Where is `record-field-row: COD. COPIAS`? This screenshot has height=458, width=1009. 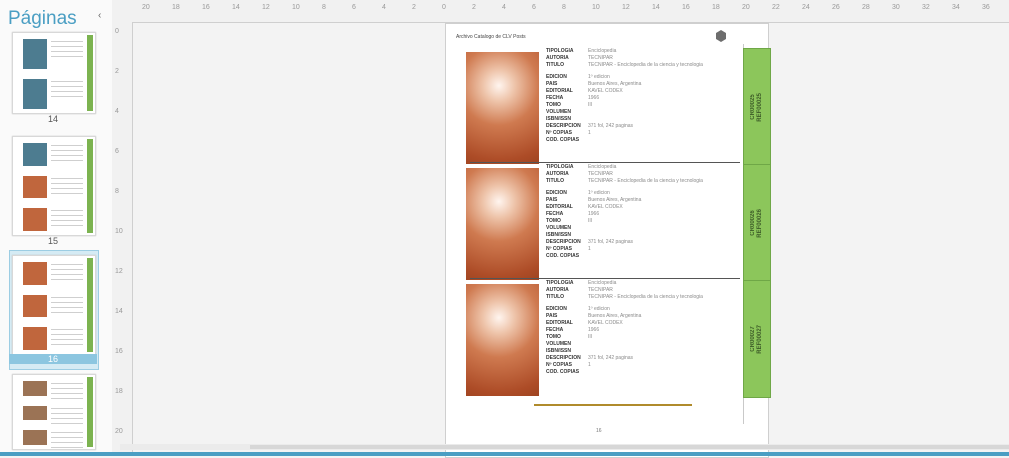 record-field-row: COD. COPIAS is located at coordinates (624, 256).